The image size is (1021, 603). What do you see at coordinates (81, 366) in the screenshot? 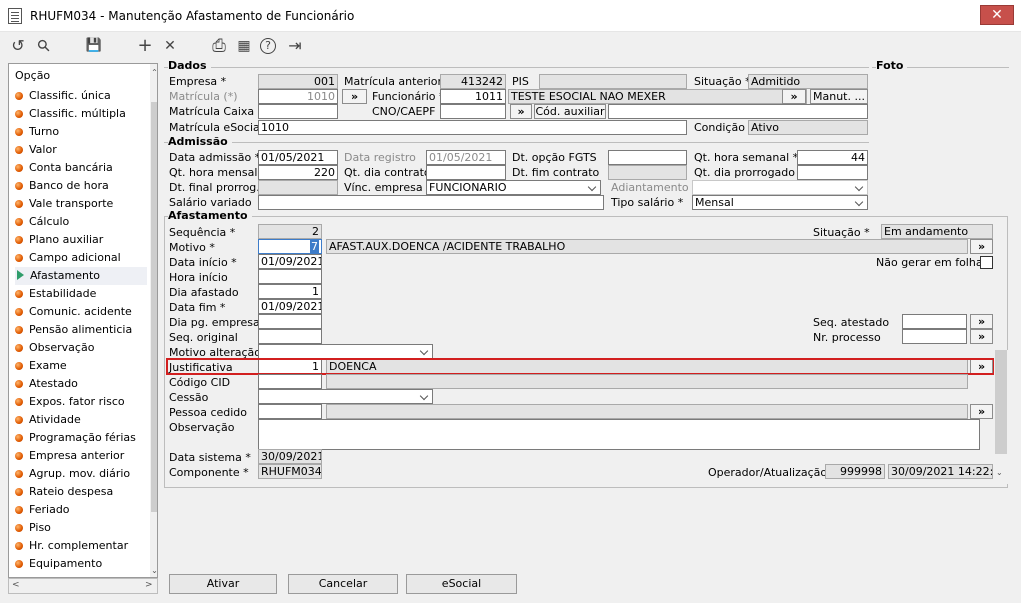
I see `sidebar-item: Exame` at bounding box center [81, 366].